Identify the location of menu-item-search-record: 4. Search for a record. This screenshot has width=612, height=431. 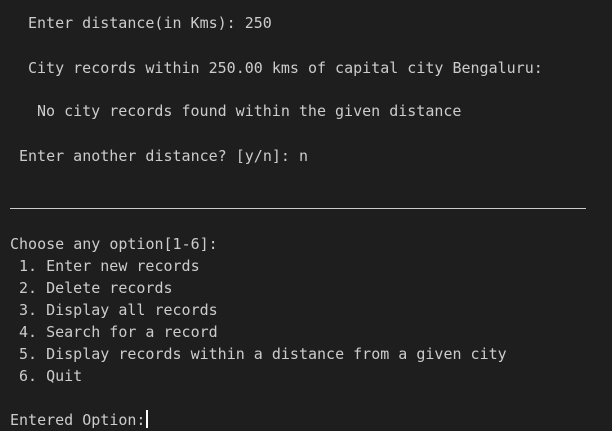
(118, 332).